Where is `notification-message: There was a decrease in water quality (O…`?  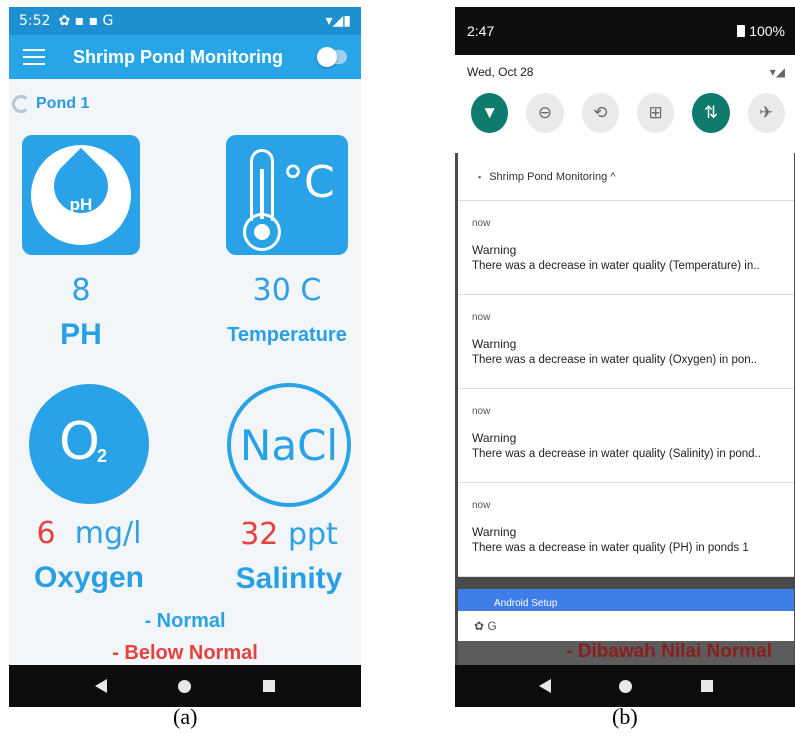 notification-message: There was a decrease in water quality (O… is located at coordinates (615, 360).